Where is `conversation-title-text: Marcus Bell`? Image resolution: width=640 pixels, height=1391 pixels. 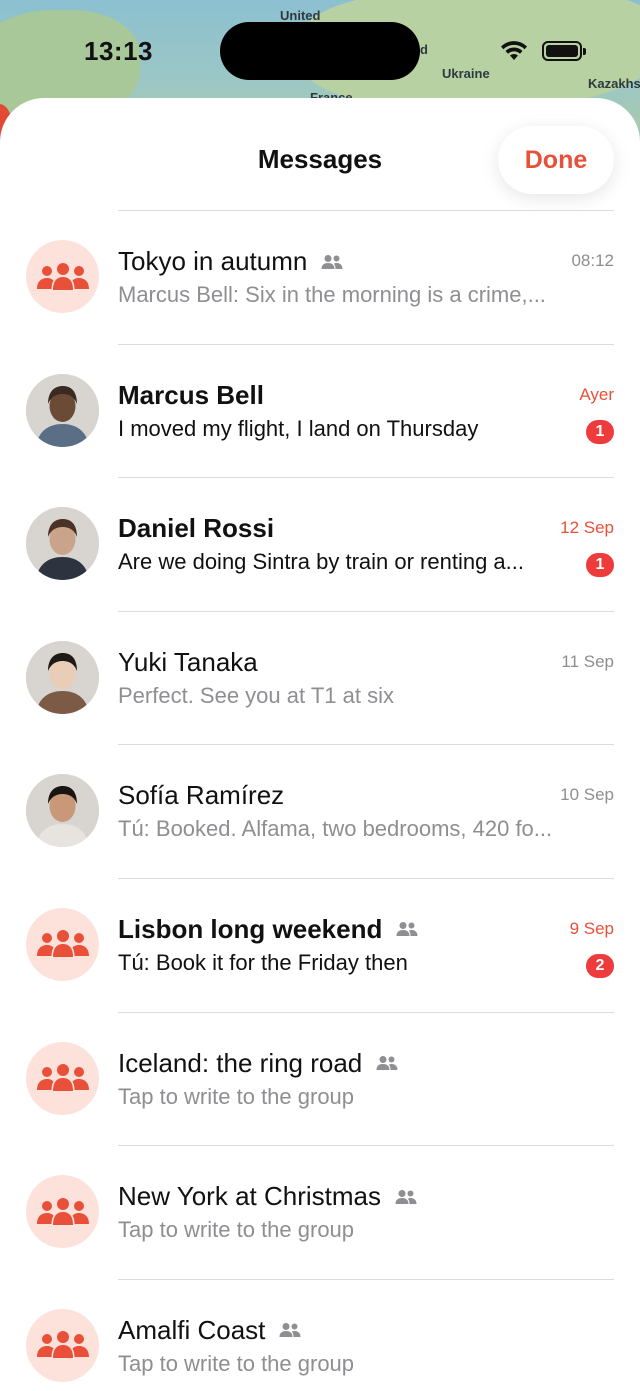
conversation-title-text: Marcus Bell is located at coordinates (191, 394).